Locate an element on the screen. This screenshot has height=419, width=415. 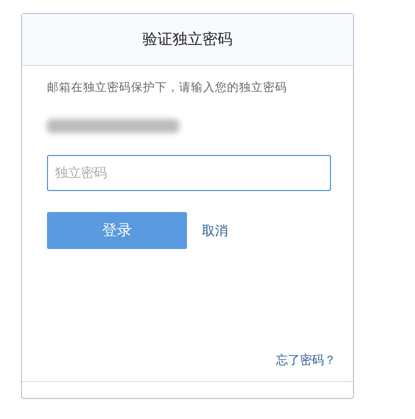
cancel-link: 取消 is located at coordinates (215, 231).